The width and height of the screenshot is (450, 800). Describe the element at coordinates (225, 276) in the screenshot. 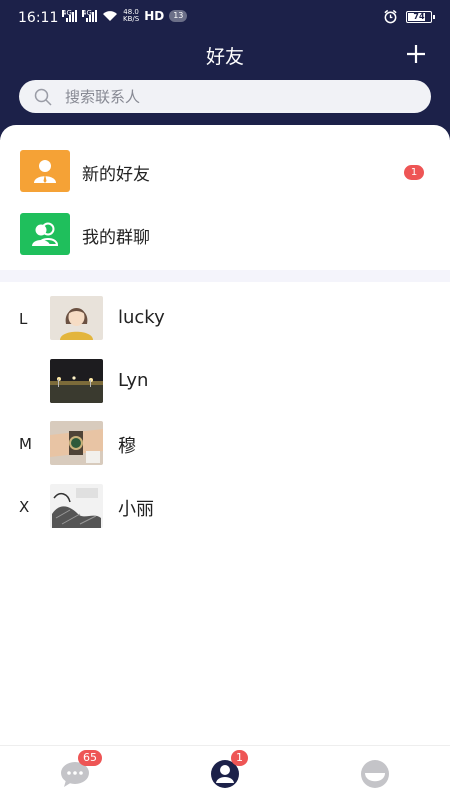

I see `section-divider` at that location.